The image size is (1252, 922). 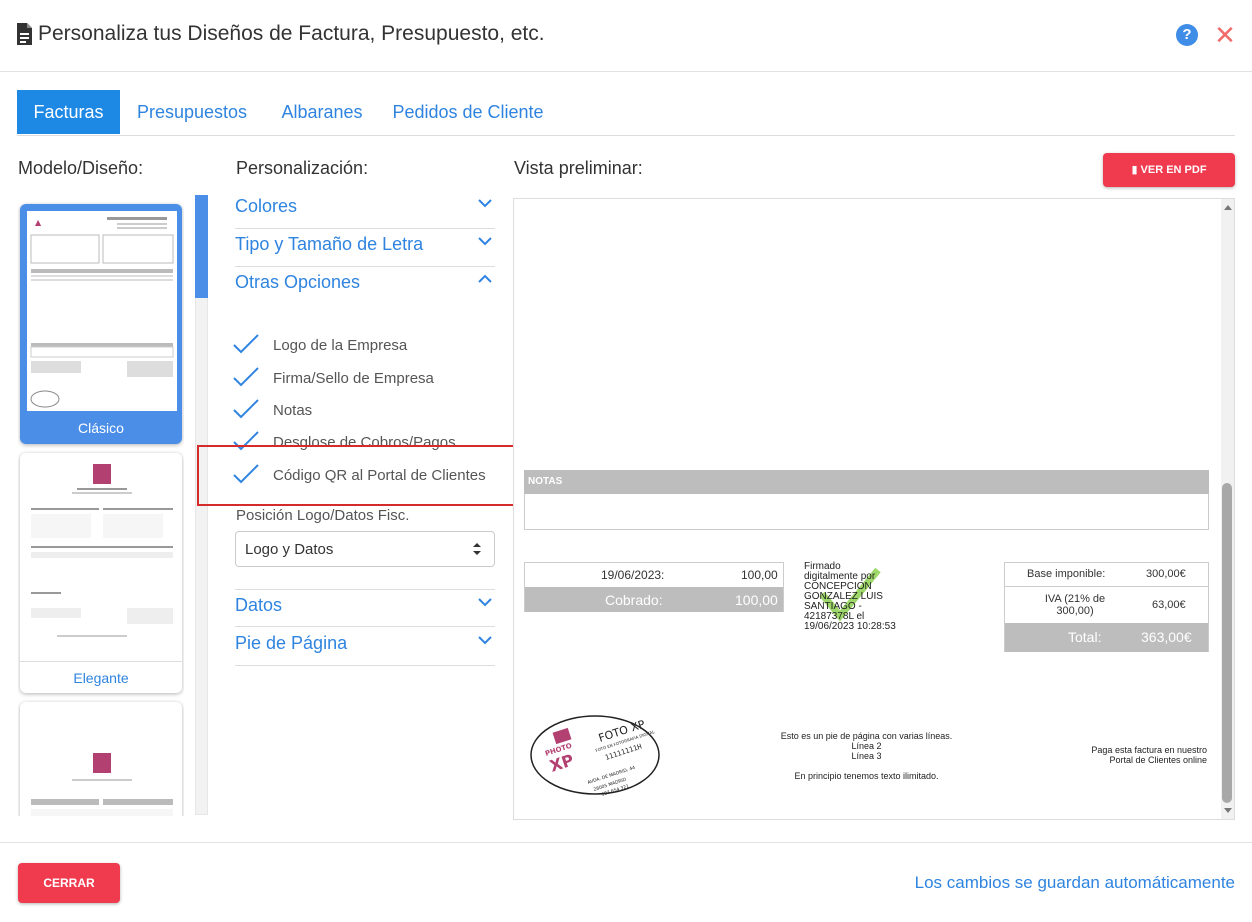 I want to click on tab-presupuestos: Presupuestos, so click(x=192, y=112).